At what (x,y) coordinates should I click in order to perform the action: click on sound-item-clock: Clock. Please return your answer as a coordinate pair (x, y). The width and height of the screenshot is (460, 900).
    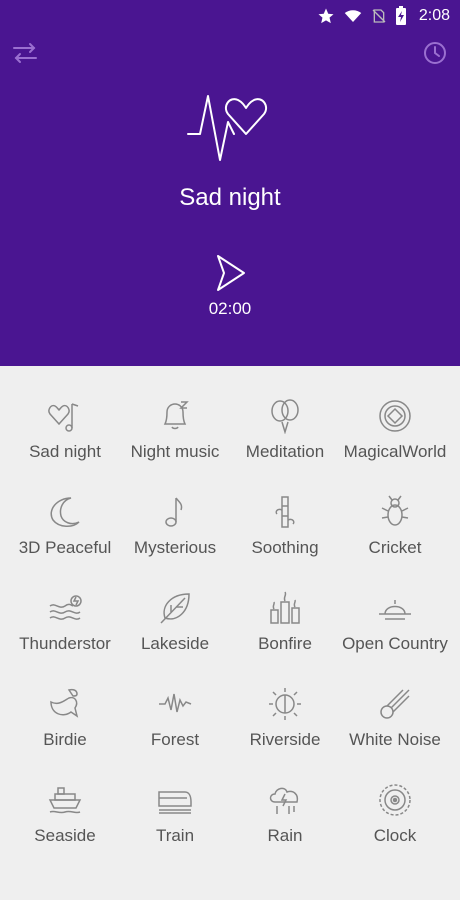
    Looking at the image, I should click on (395, 818).